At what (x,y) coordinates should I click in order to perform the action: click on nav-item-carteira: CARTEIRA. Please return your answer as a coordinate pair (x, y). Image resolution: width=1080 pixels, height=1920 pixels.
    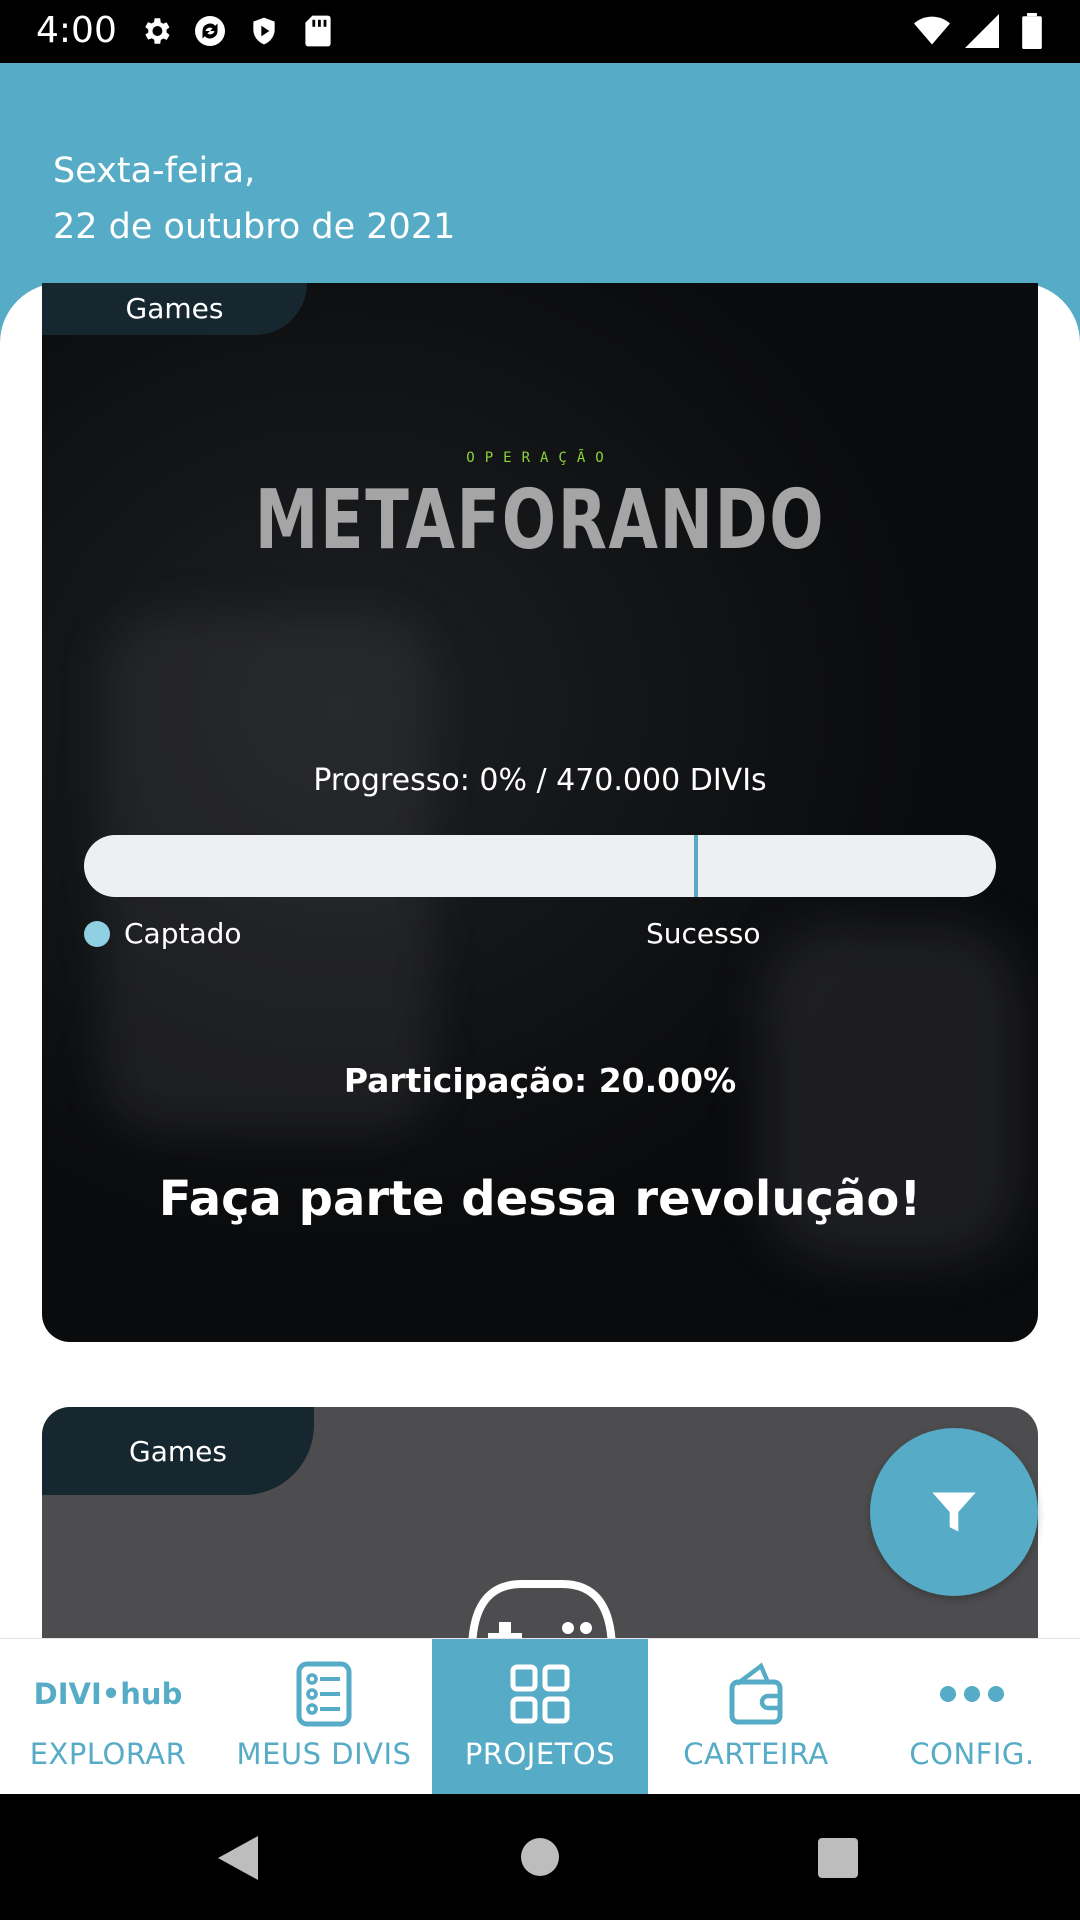
    Looking at the image, I should click on (756, 1717).